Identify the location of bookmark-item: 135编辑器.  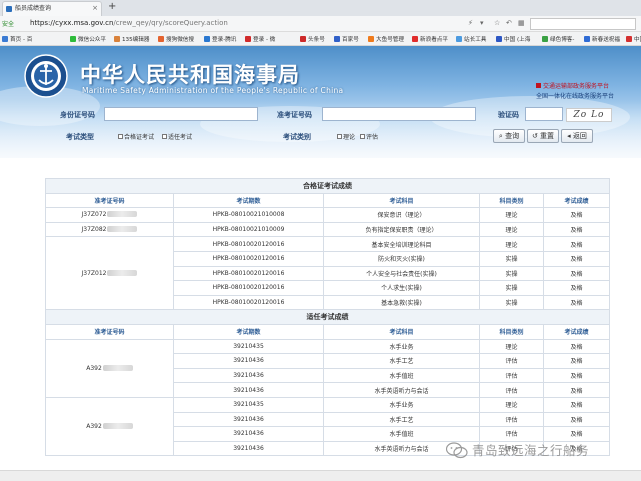
(131, 39).